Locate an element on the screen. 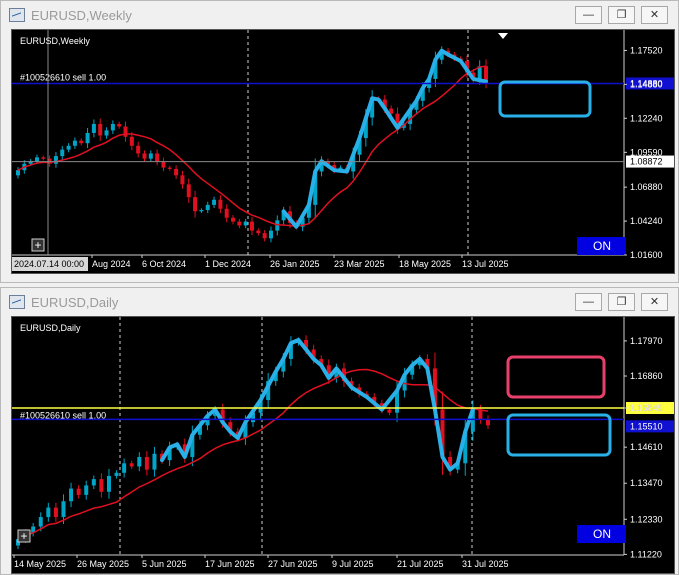  time-scale-label: 26 Jan 2025 is located at coordinates (295, 264).